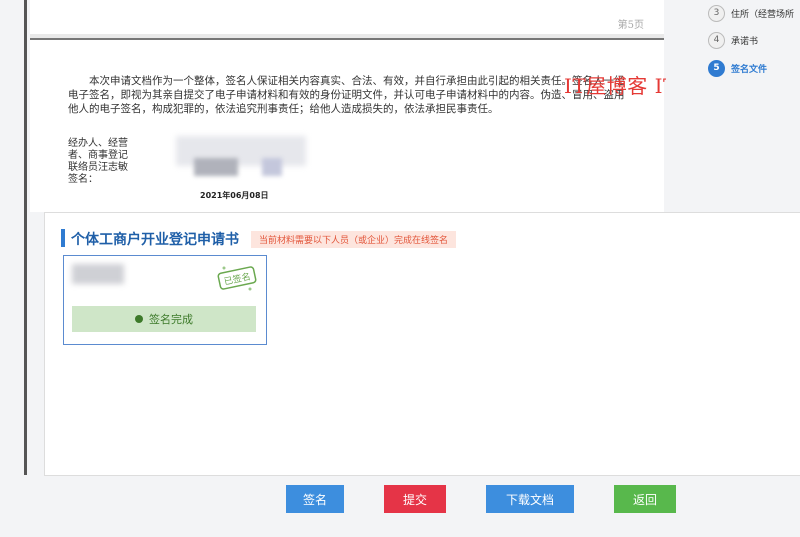 The width and height of the screenshot is (800, 537). Describe the element at coordinates (98, 274) in the screenshot. I see `signer-name` at that location.